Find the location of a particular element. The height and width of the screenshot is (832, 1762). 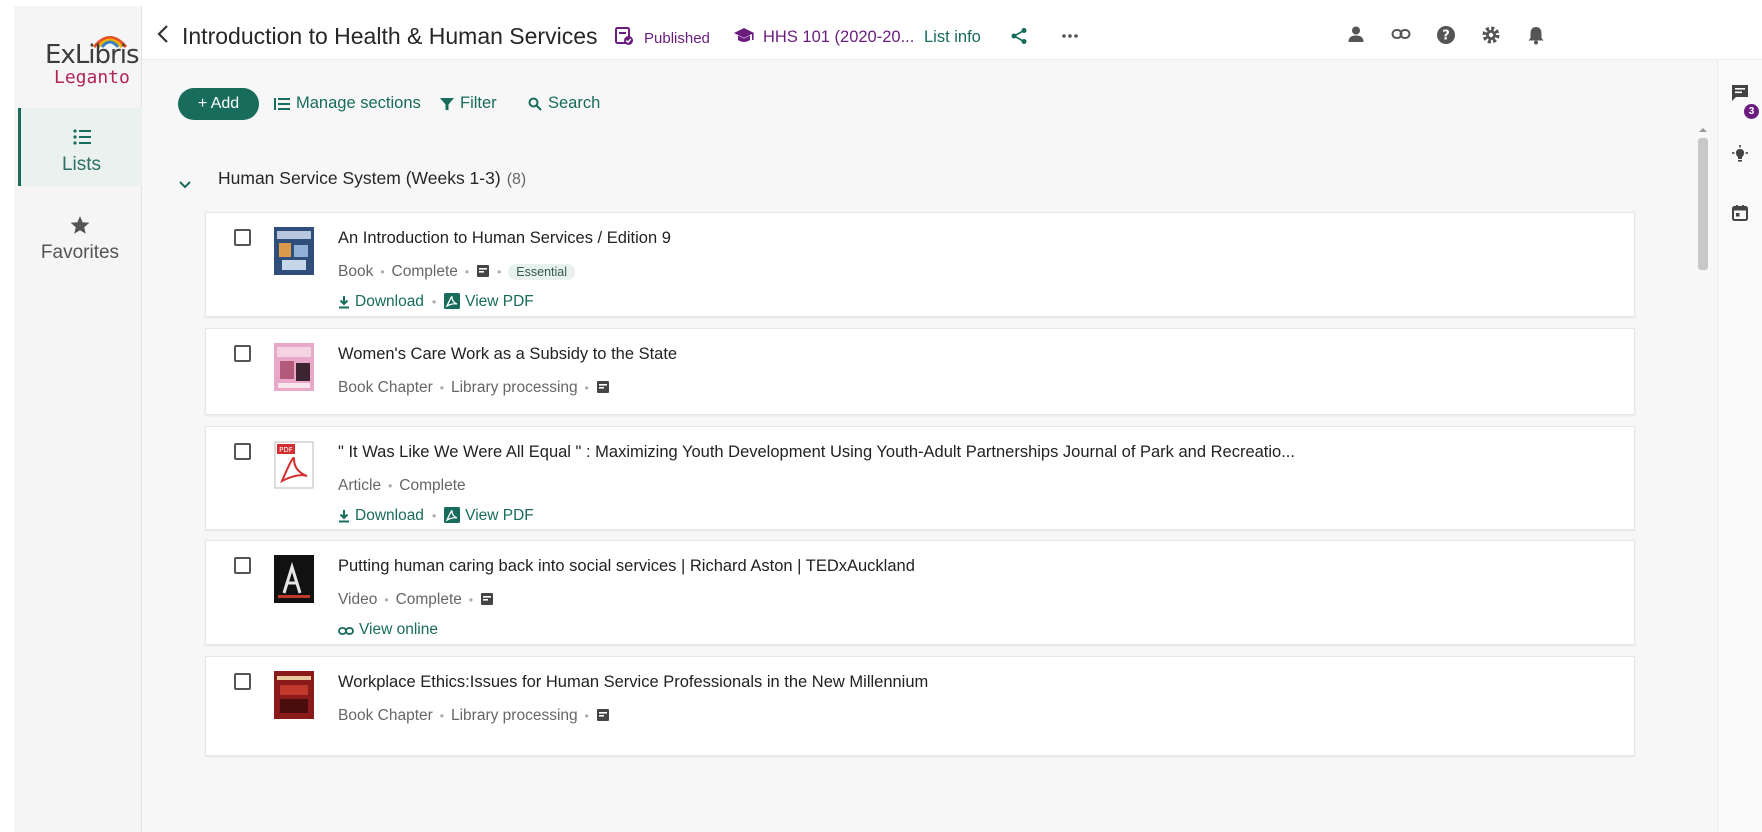

scrollbar-thumb is located at coordinates (1703, 204).